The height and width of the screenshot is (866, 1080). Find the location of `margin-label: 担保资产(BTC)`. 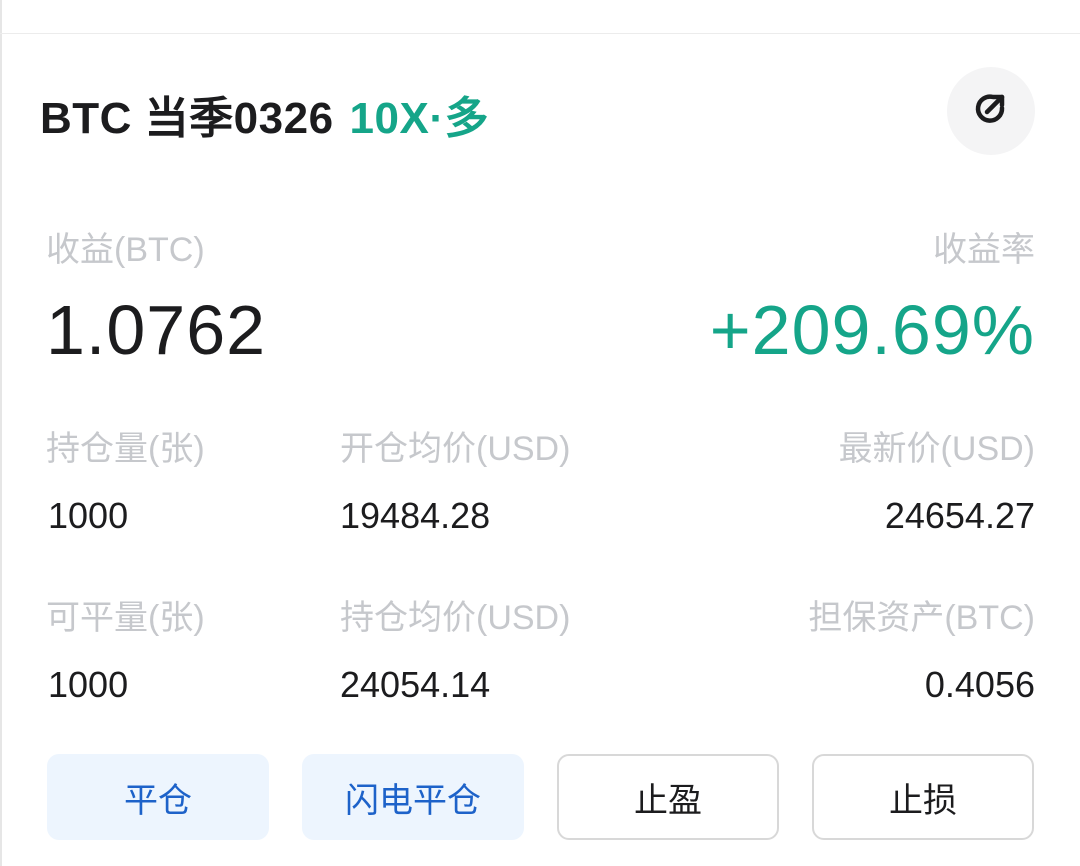

margin-label: 担保资产(BTC) is located at coordinates (921, 618).